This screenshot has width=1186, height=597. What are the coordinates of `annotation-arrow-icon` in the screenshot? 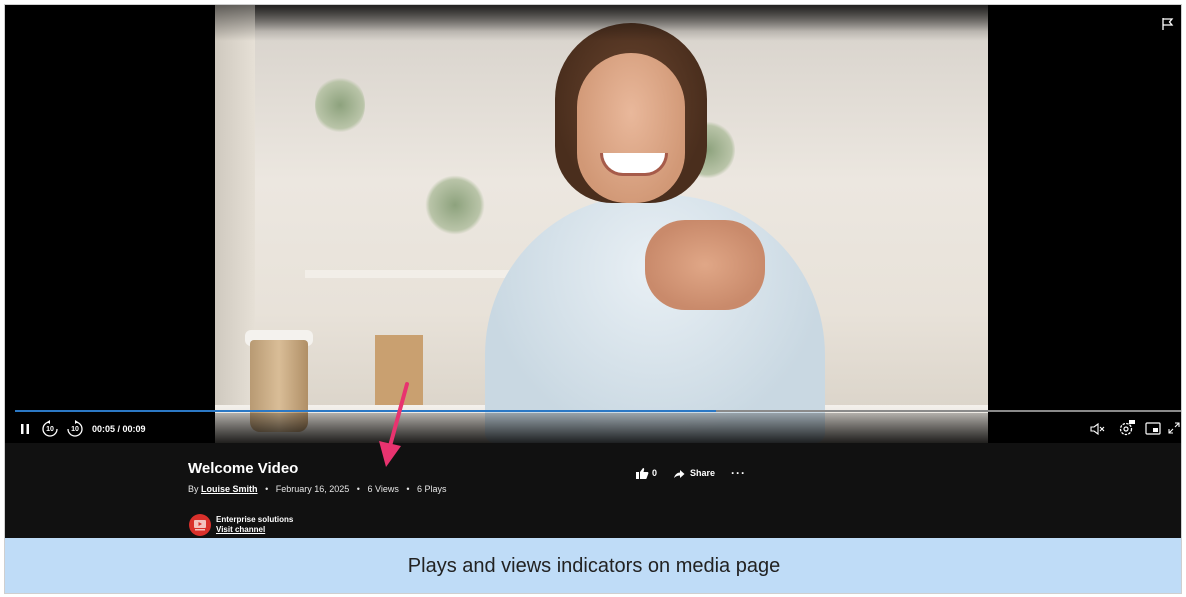 It's located at (394, 424).